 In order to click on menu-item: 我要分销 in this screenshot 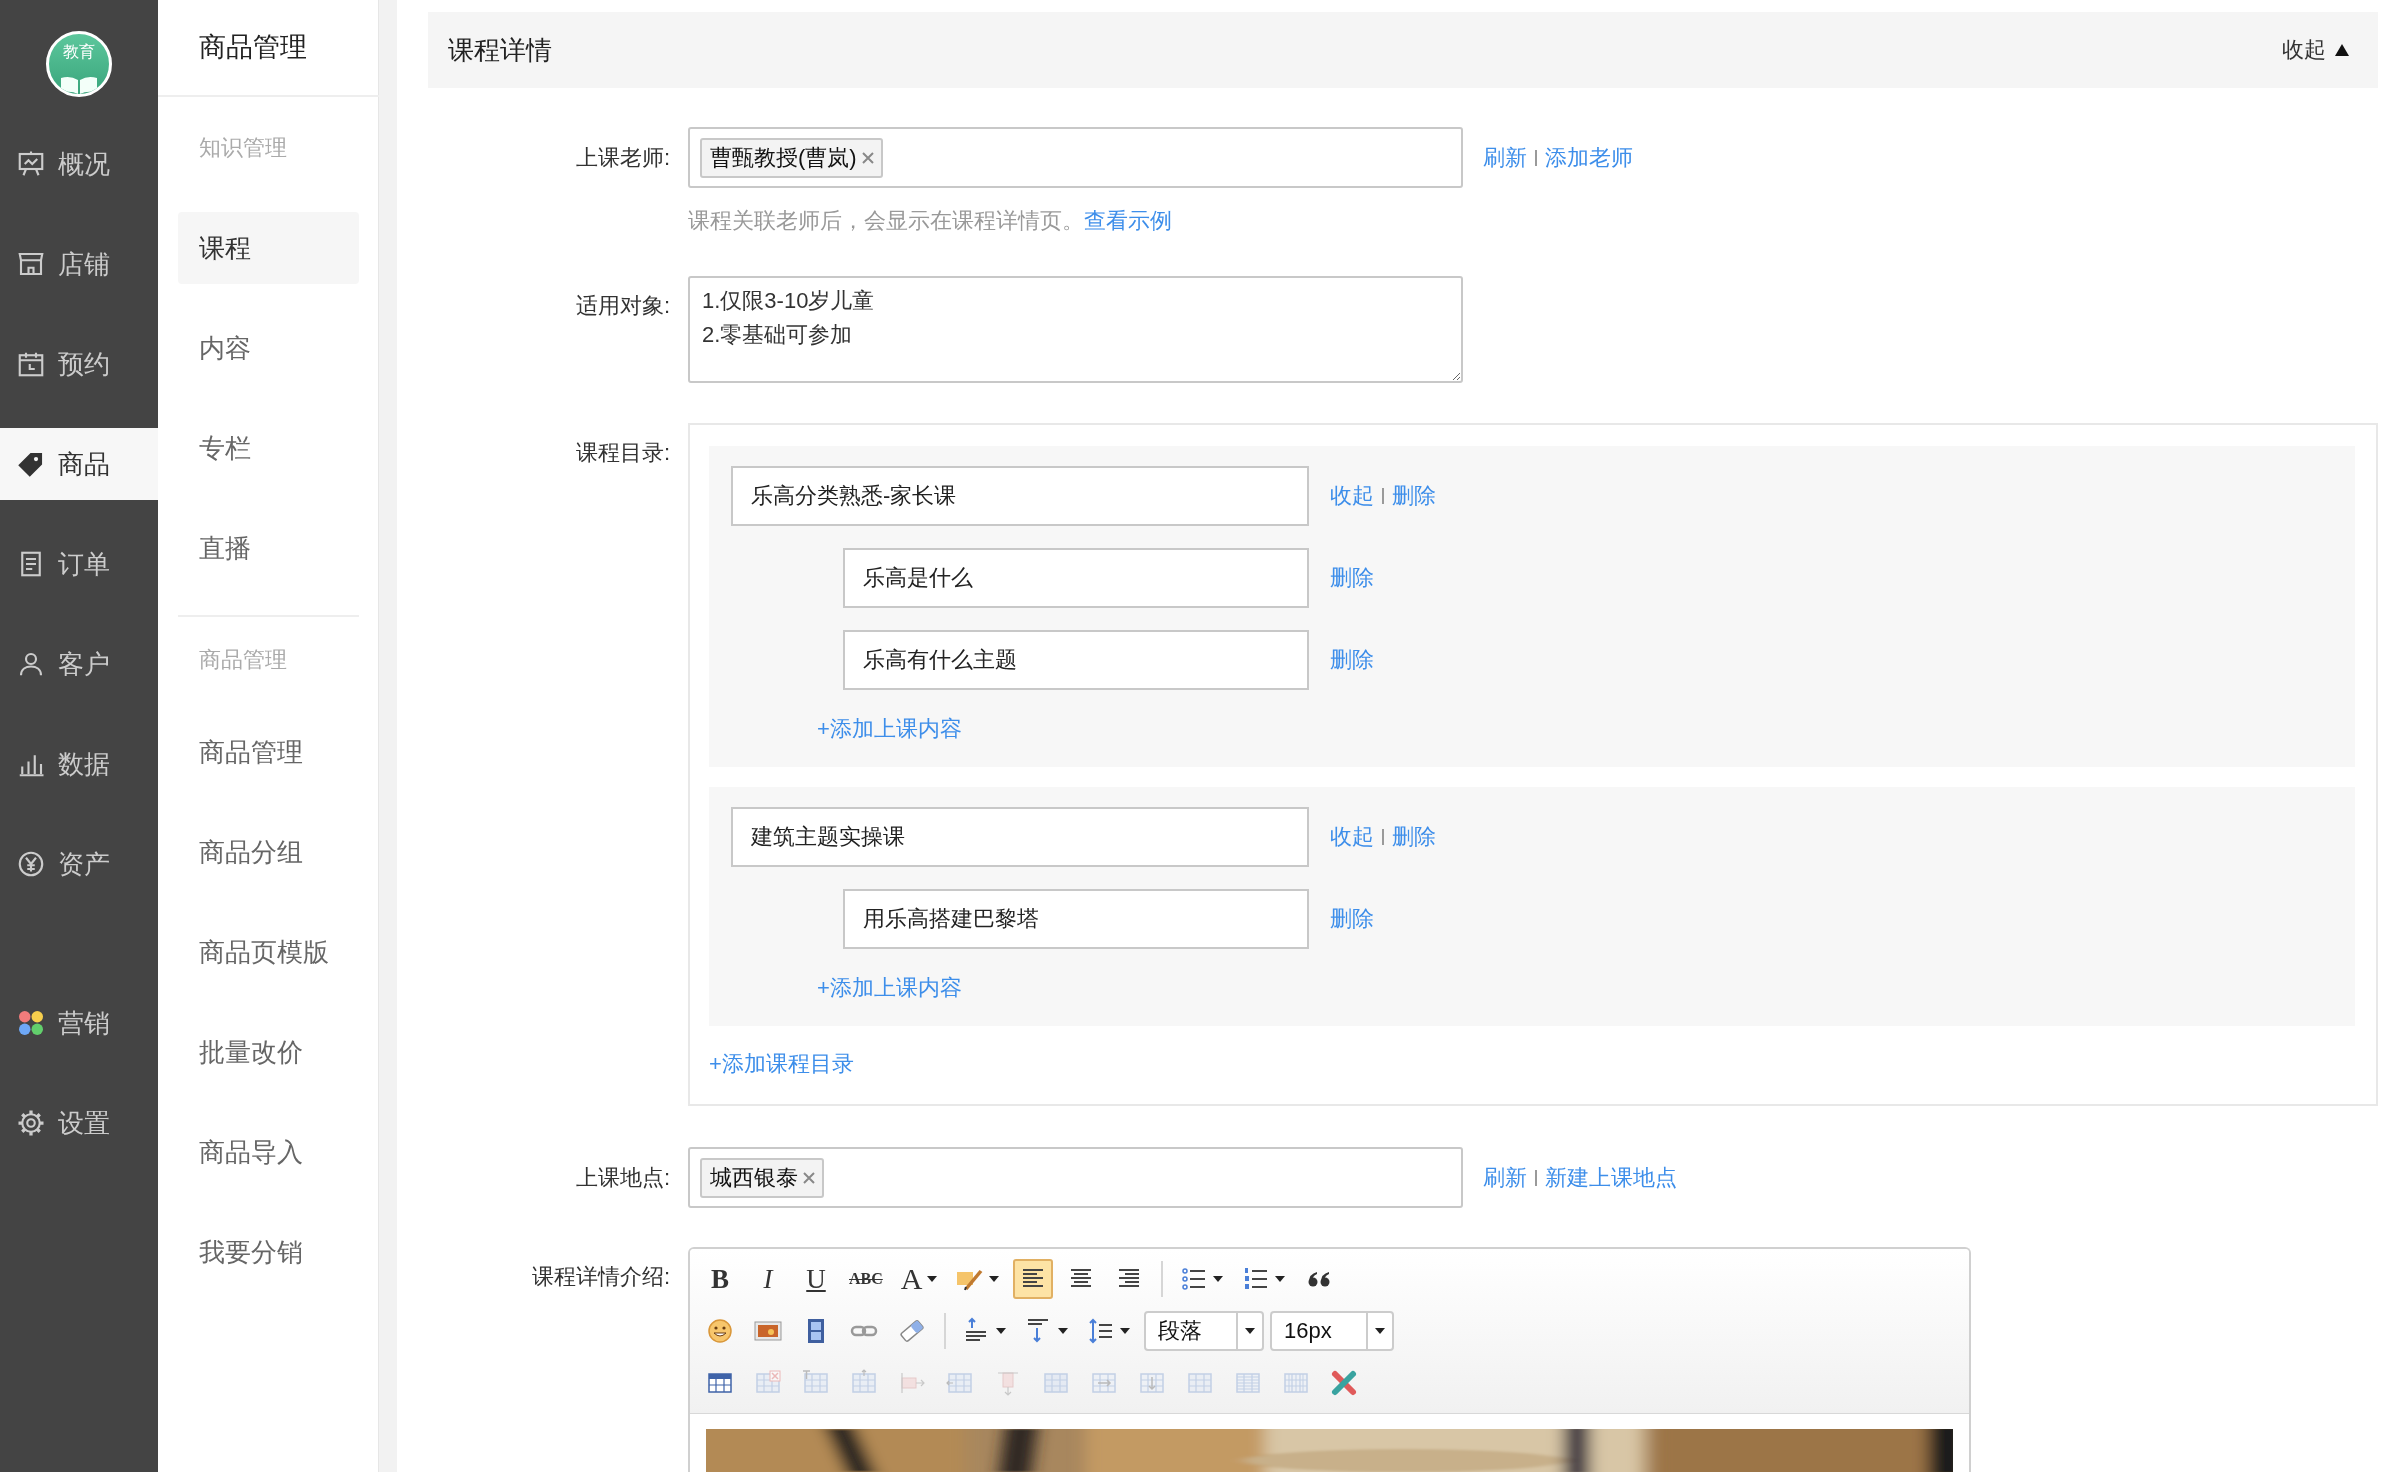, I will do `click(268, 1252)`.